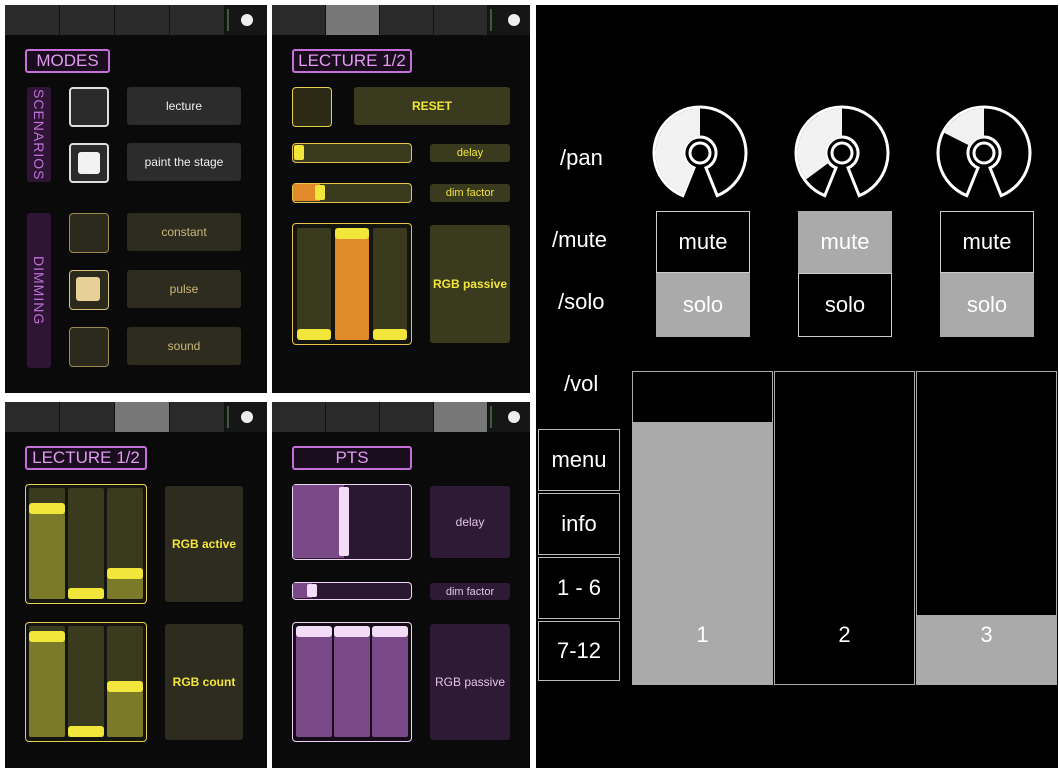  What do you see at coordinates (844, 528) in the screenshot?
I see `volume-fader-2: 2` at bounding box center [844, 528].